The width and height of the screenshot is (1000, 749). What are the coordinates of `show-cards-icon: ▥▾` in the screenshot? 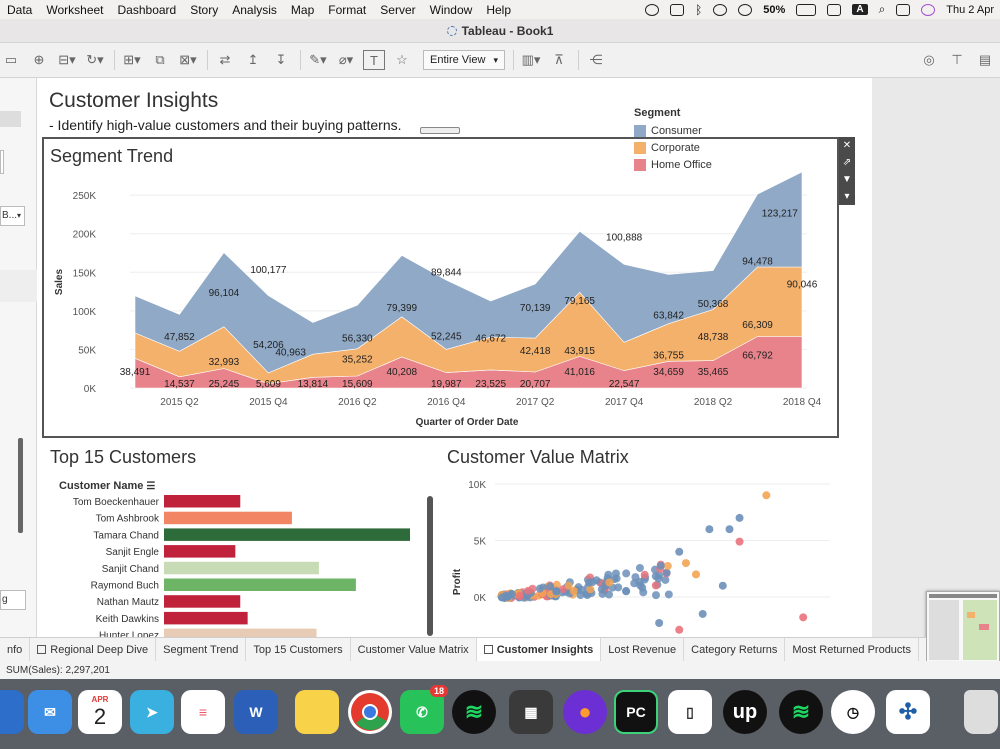 It's located at (531, 60).